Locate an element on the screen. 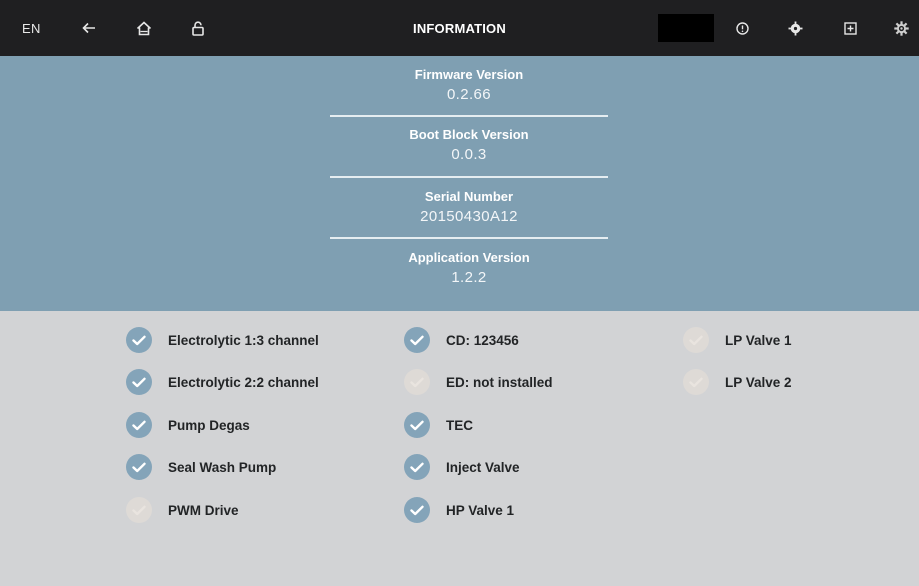 The width and height of the screenshot is (919, 586). boot-block-version-block: Boot Block Version 0.0.3 is located at coordinates (469, 146).